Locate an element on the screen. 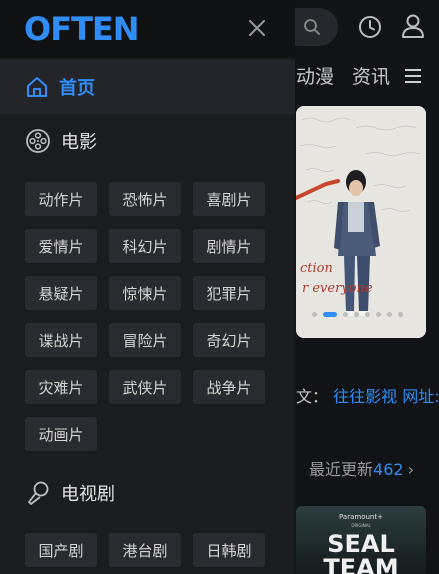  category-tabs: 动漫 资讯 is located at coordinates (343, 77).